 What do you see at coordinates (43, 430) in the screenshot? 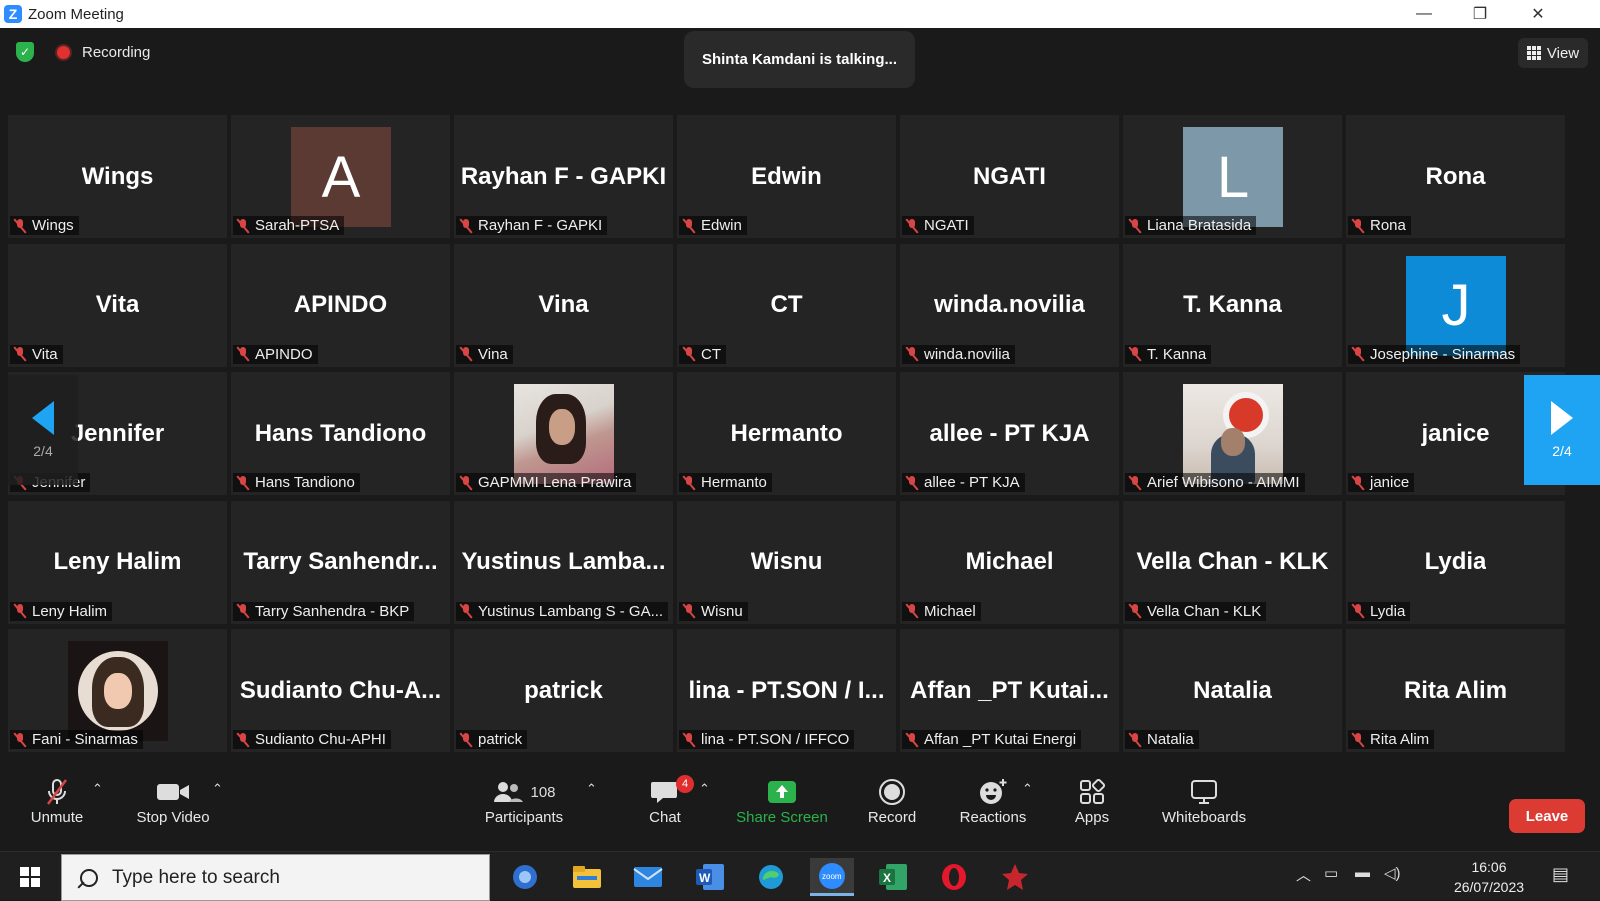
I see `previous-page-button: 2/4` at bounding box center [43, 430].